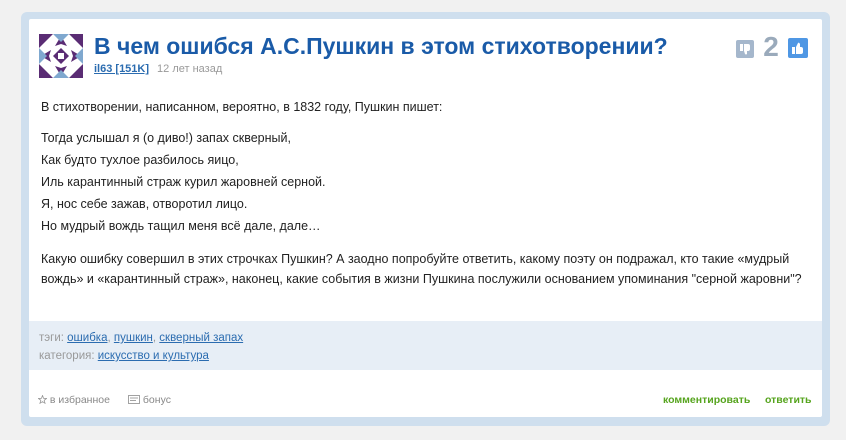 The height and width of the screenshot is (440, 846). Describe the element at coordinates (87, 338) in the screenshot. I see `tag-link: ошибка` at that location.